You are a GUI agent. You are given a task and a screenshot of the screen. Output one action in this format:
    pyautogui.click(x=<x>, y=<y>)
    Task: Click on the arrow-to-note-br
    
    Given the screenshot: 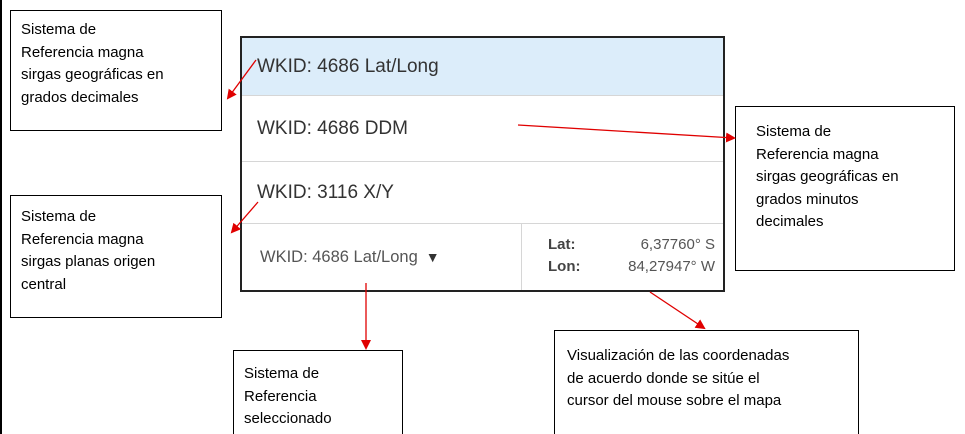 What is the action you would take?
    pyautogui.click(x=677, y=310)
    